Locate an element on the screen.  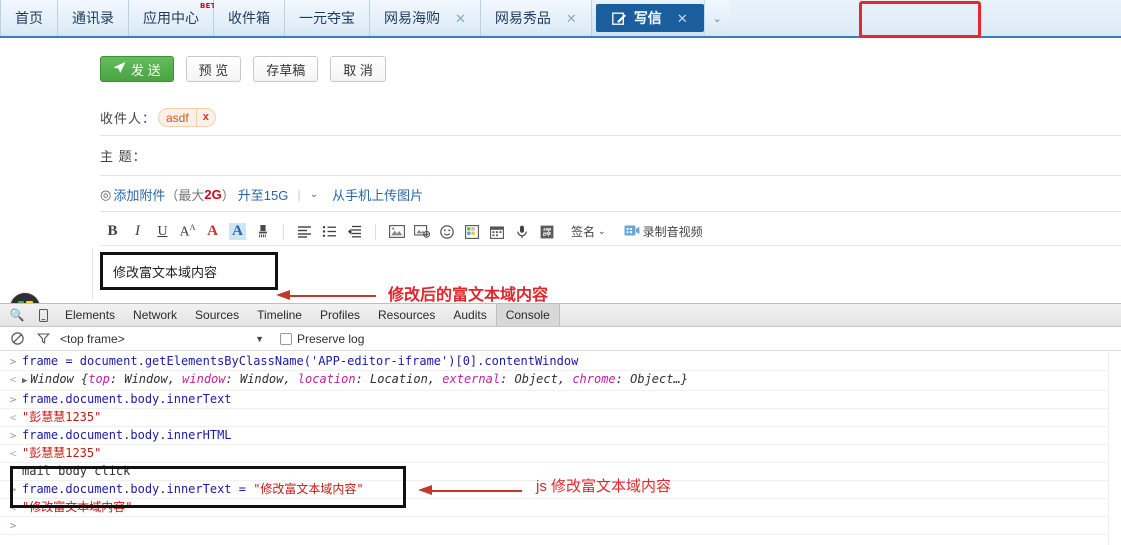
console-line-gutter-0: > is located at coordinates (13, 361).